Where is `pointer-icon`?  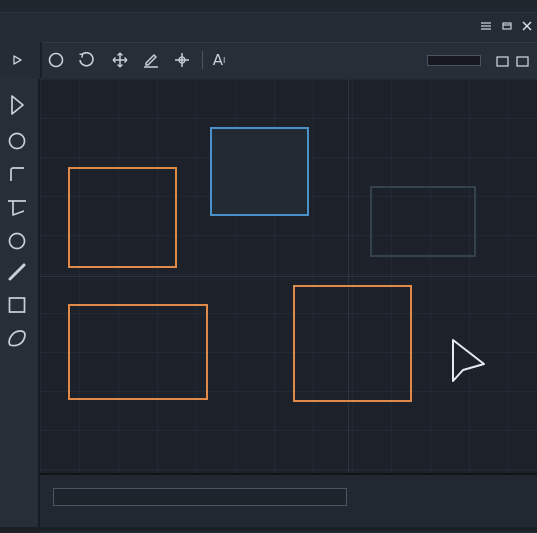
pointer-icon is located at coordinates (17, 105).